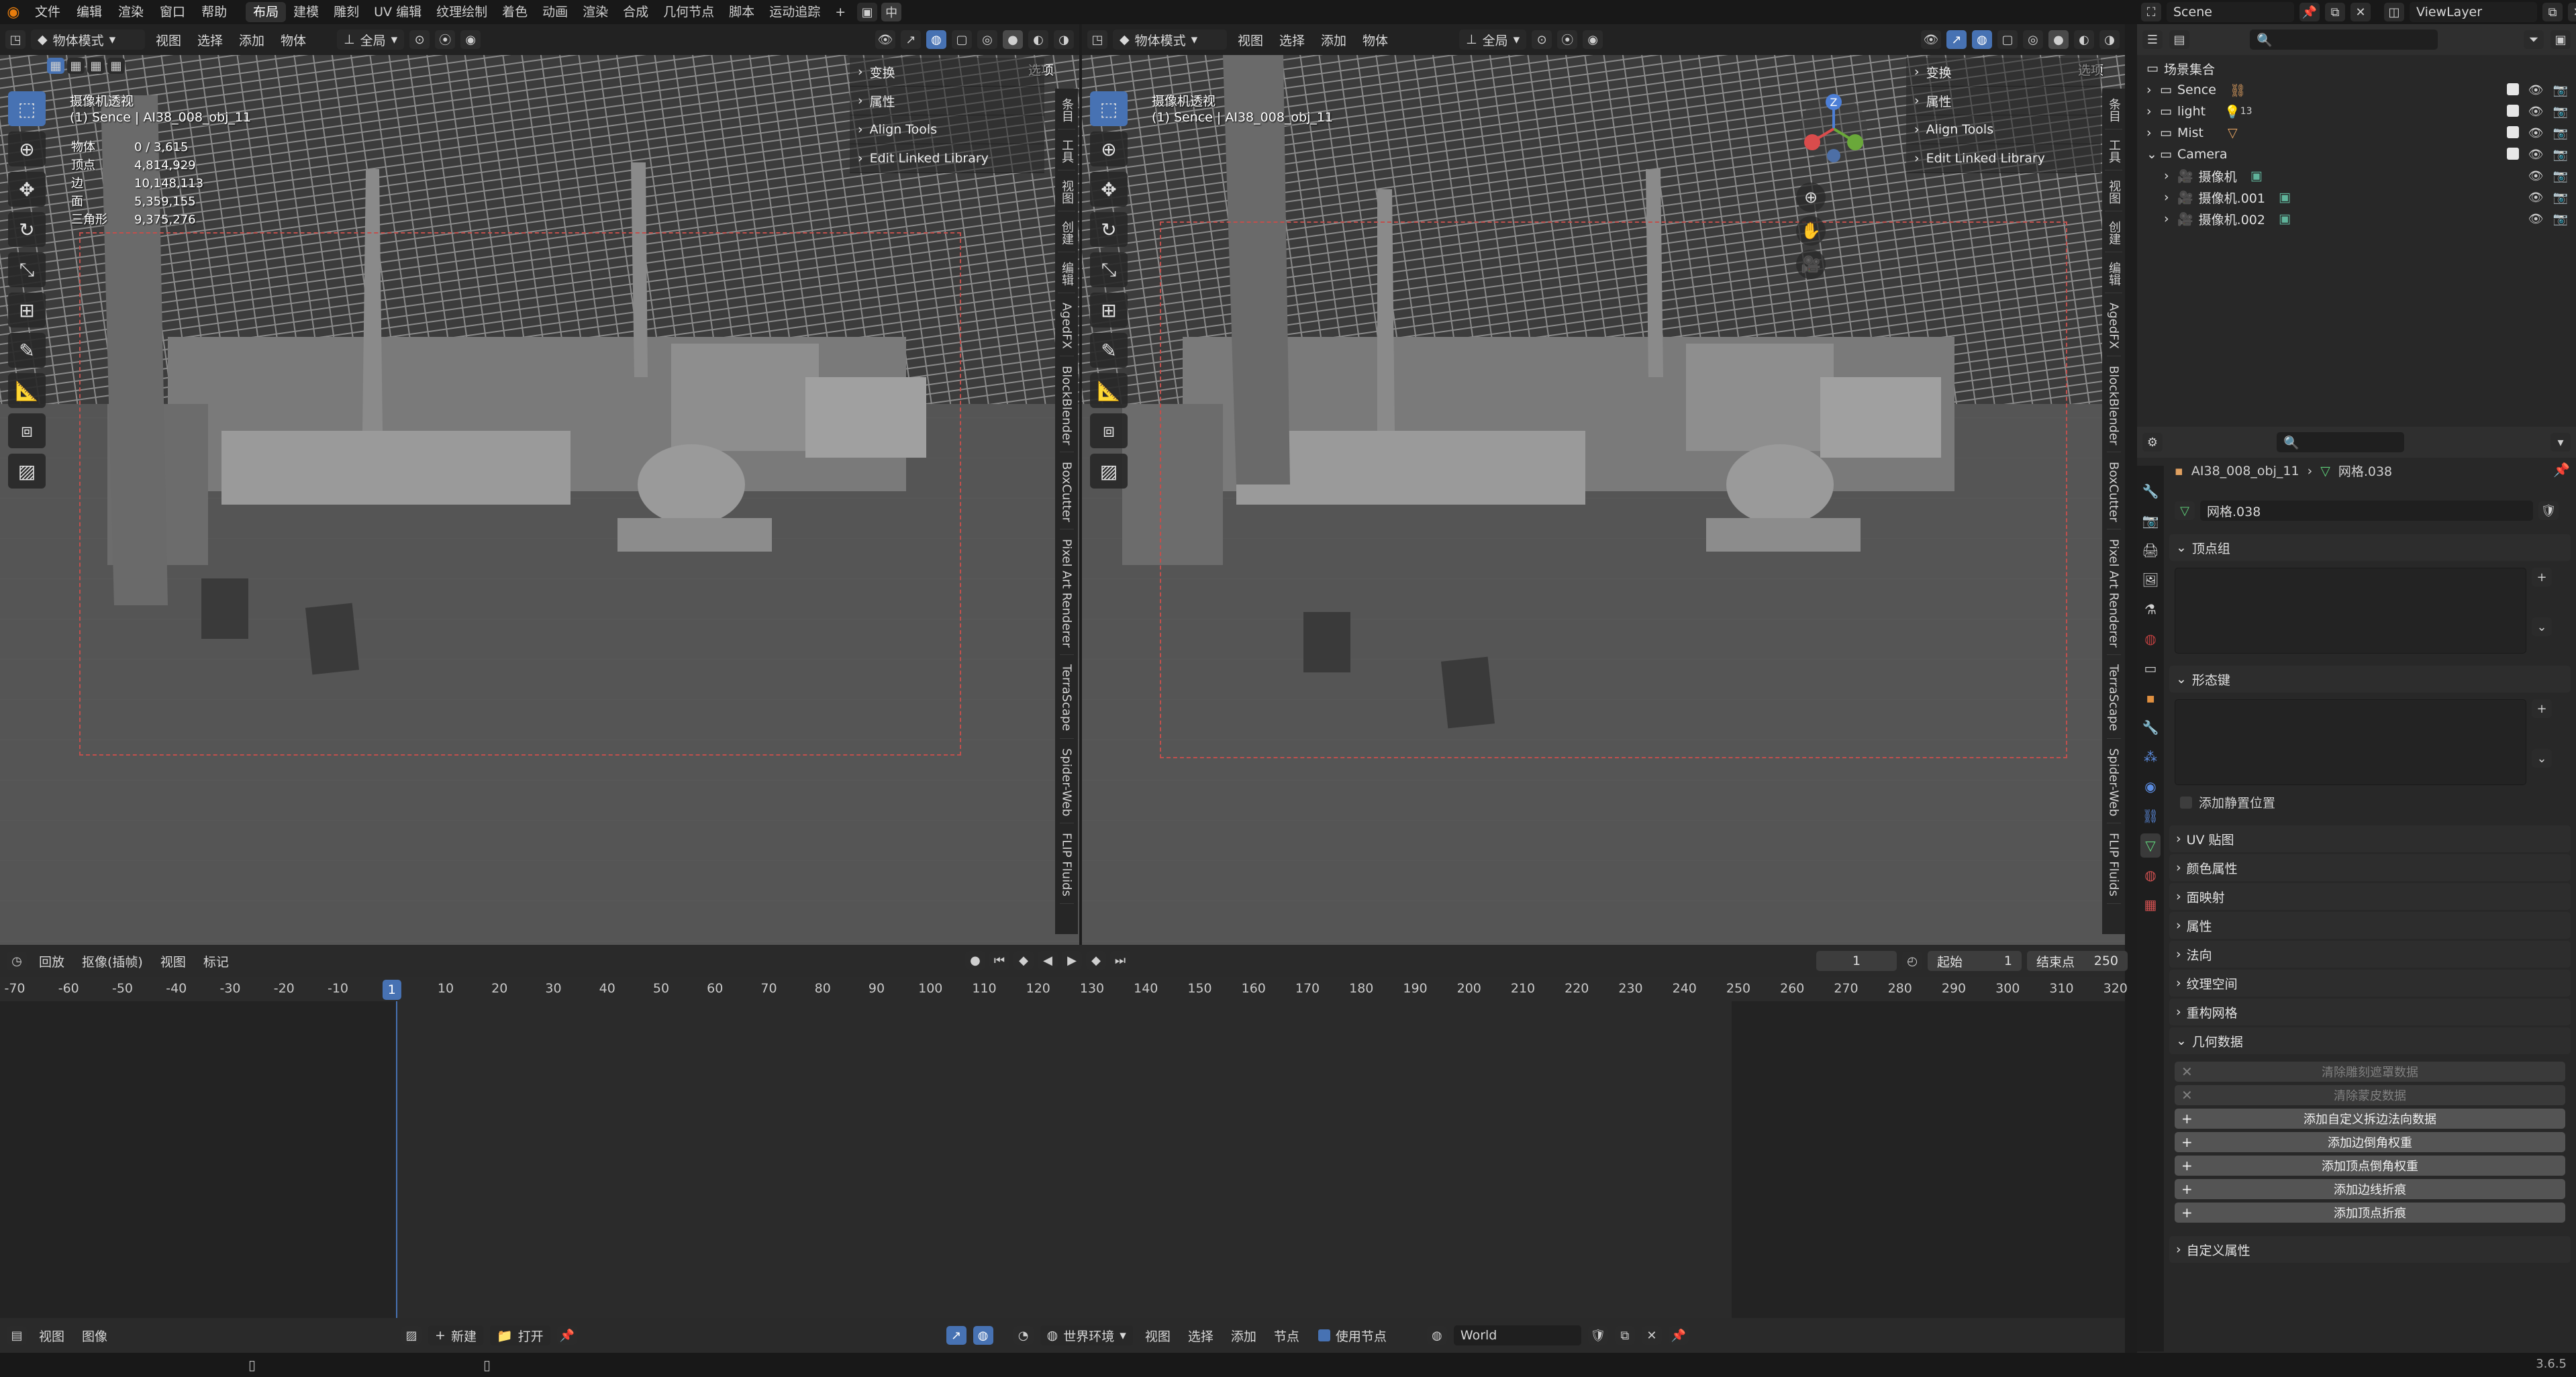 The height and width of the screenshot is (1377, 2576). Describe the element at coordinates (2356, 219) in the screenshot. I see `outliner-item-camera-2: › 🎥 摄像机.002 ▣ 👁 📷` at that location.